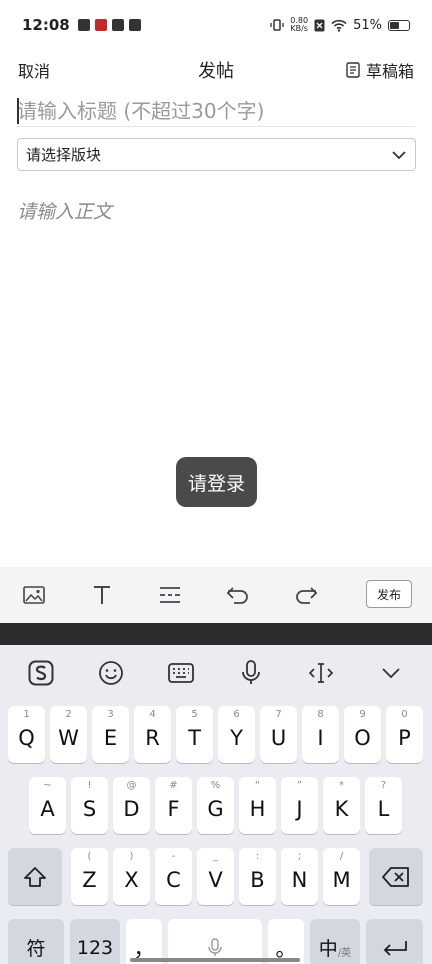 Image resolution: width=432 pixels, height=964 pixels. I want to click on keyboard-divider-band, so click(216, 634).